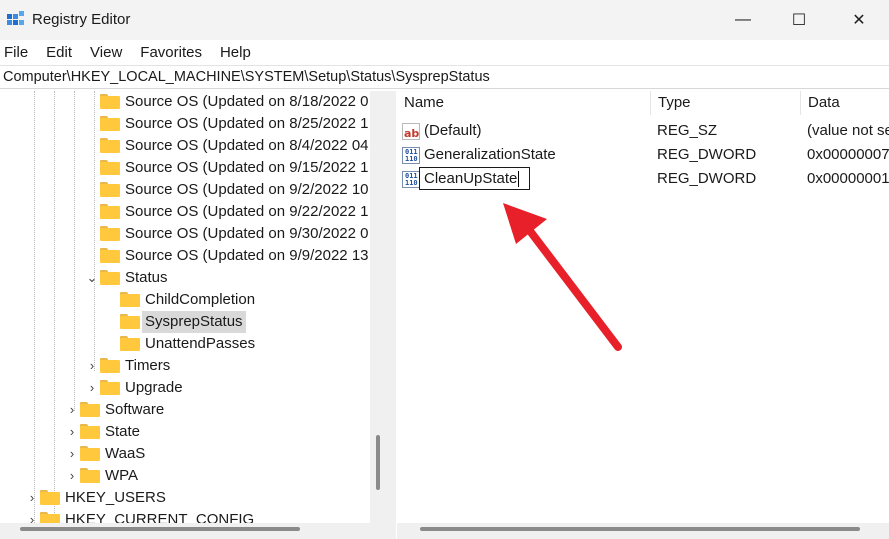 This screenshot has height=539, width=889. What do you see at coordinates (411, 131) in the screenshot?
I see `string-value-icon: ab` at bounding box center [411, 131].